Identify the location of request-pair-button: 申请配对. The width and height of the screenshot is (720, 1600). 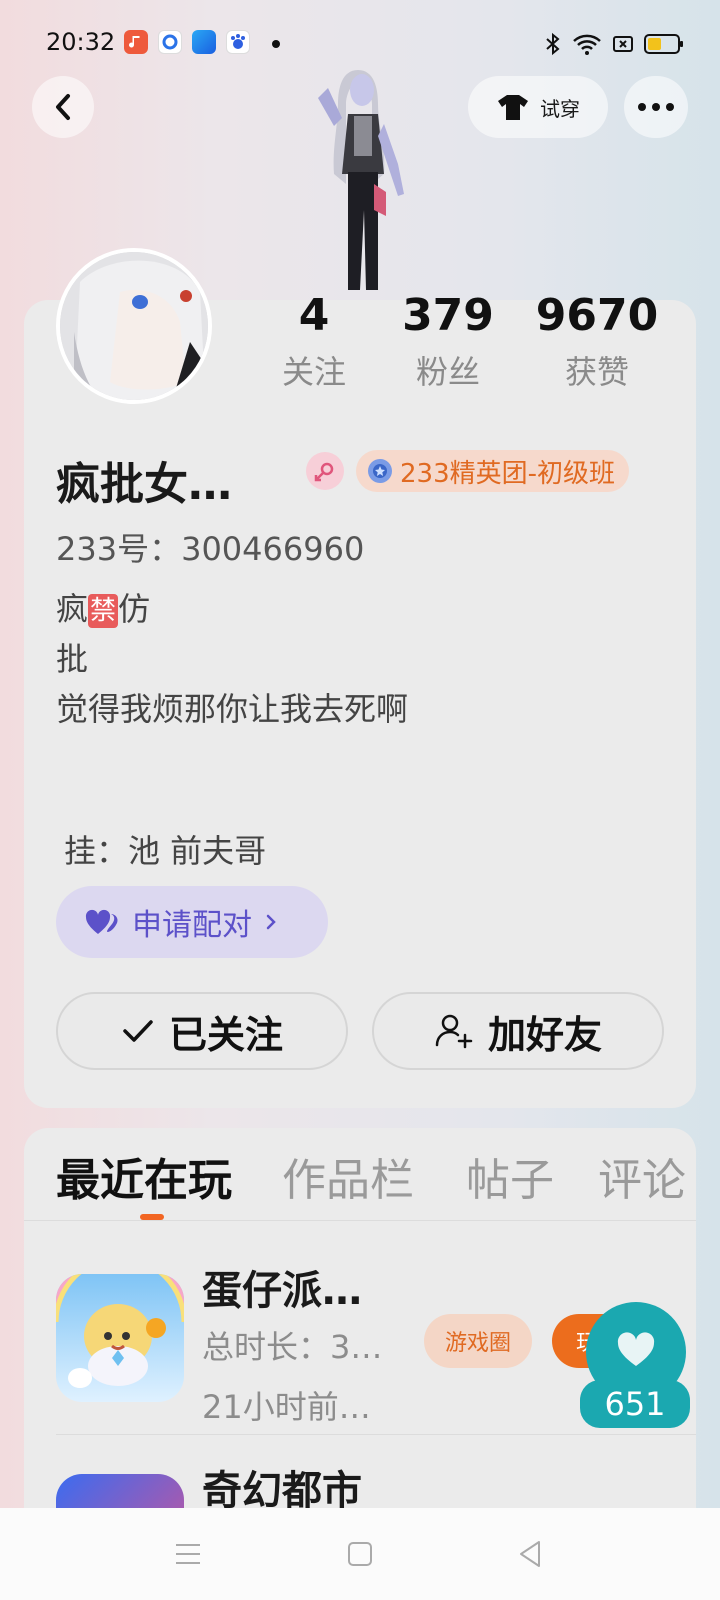
(192, 922).